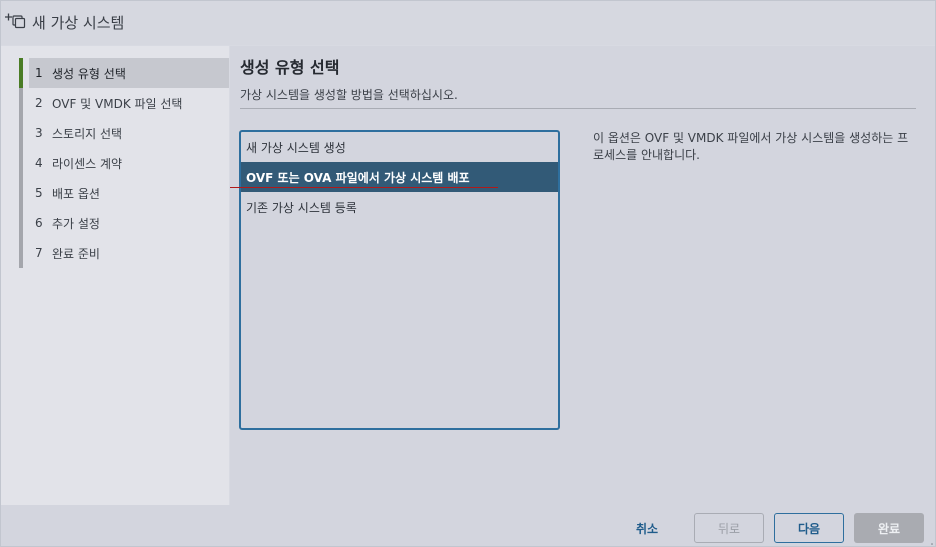 The height and width of the screenshot is (547, 936). What do you see at coordinates (809, 528) in the screenshot?
I see `next-button: 다음` at bounding box center [809, 528].